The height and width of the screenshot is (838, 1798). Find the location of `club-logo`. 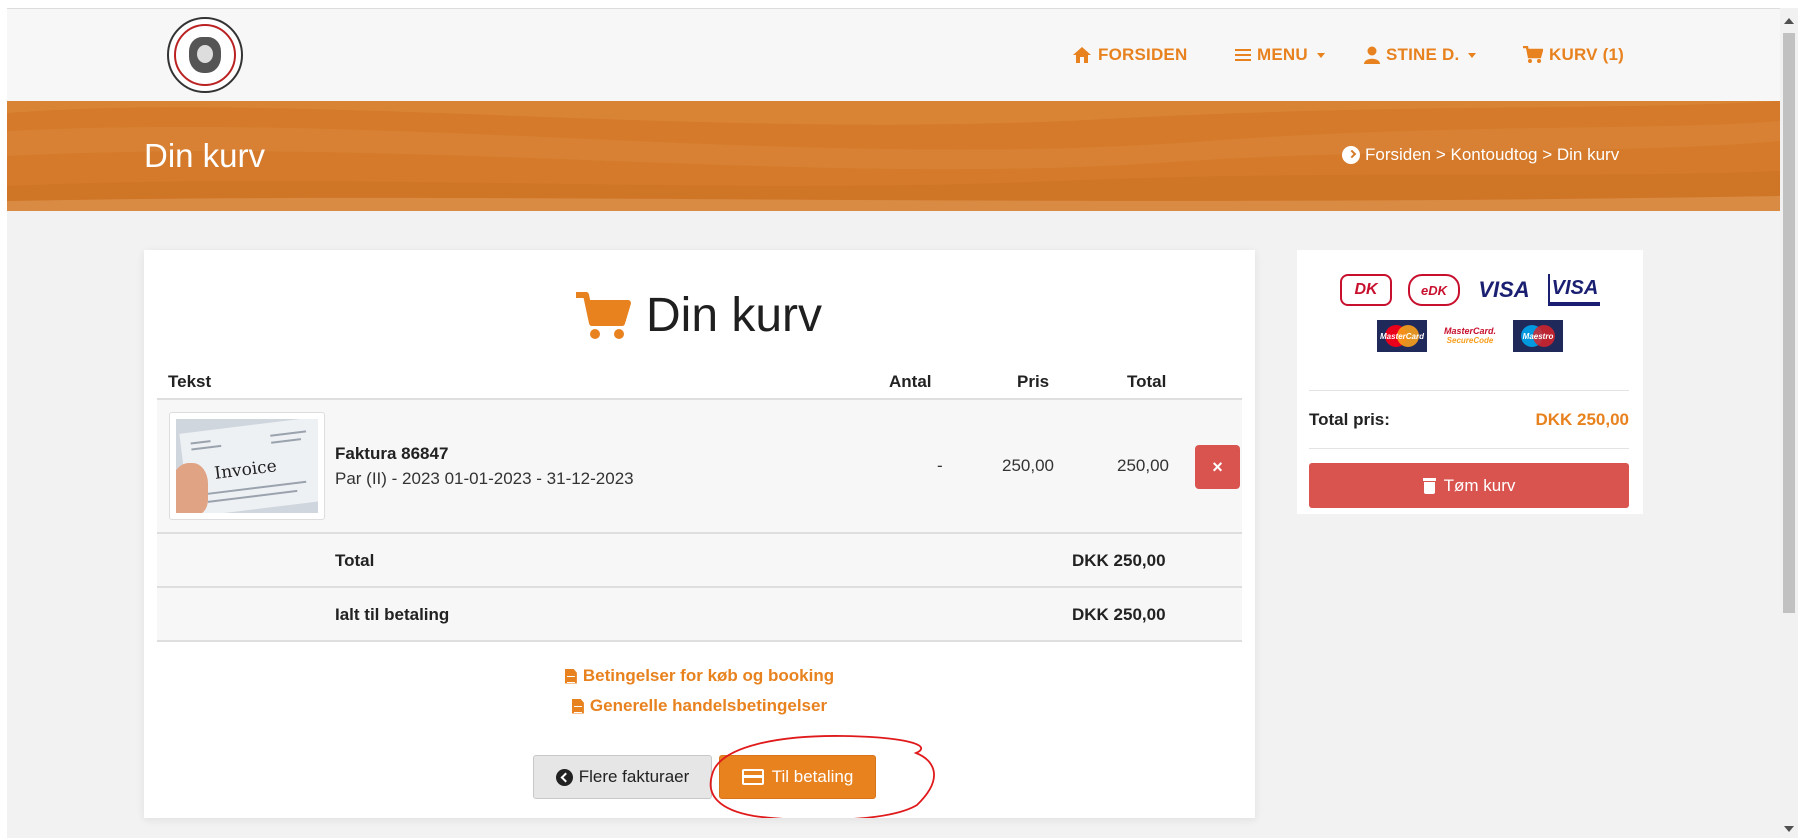

club-logo is located at coordinates (205, 55).